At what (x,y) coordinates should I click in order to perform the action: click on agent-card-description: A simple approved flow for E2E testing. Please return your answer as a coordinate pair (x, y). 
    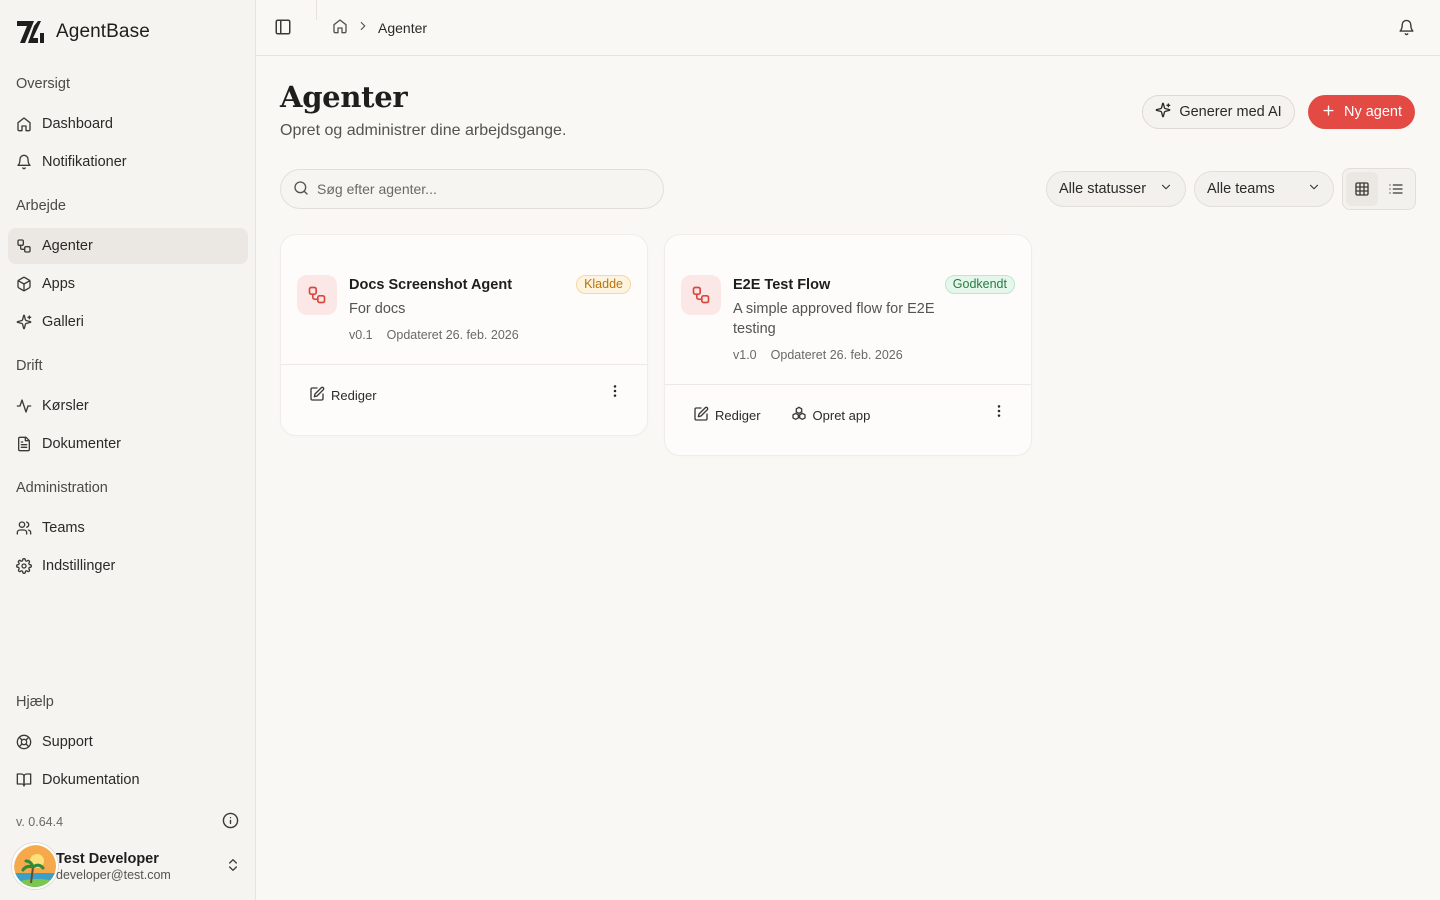
    Looking at the image, I should click on (834, 319).